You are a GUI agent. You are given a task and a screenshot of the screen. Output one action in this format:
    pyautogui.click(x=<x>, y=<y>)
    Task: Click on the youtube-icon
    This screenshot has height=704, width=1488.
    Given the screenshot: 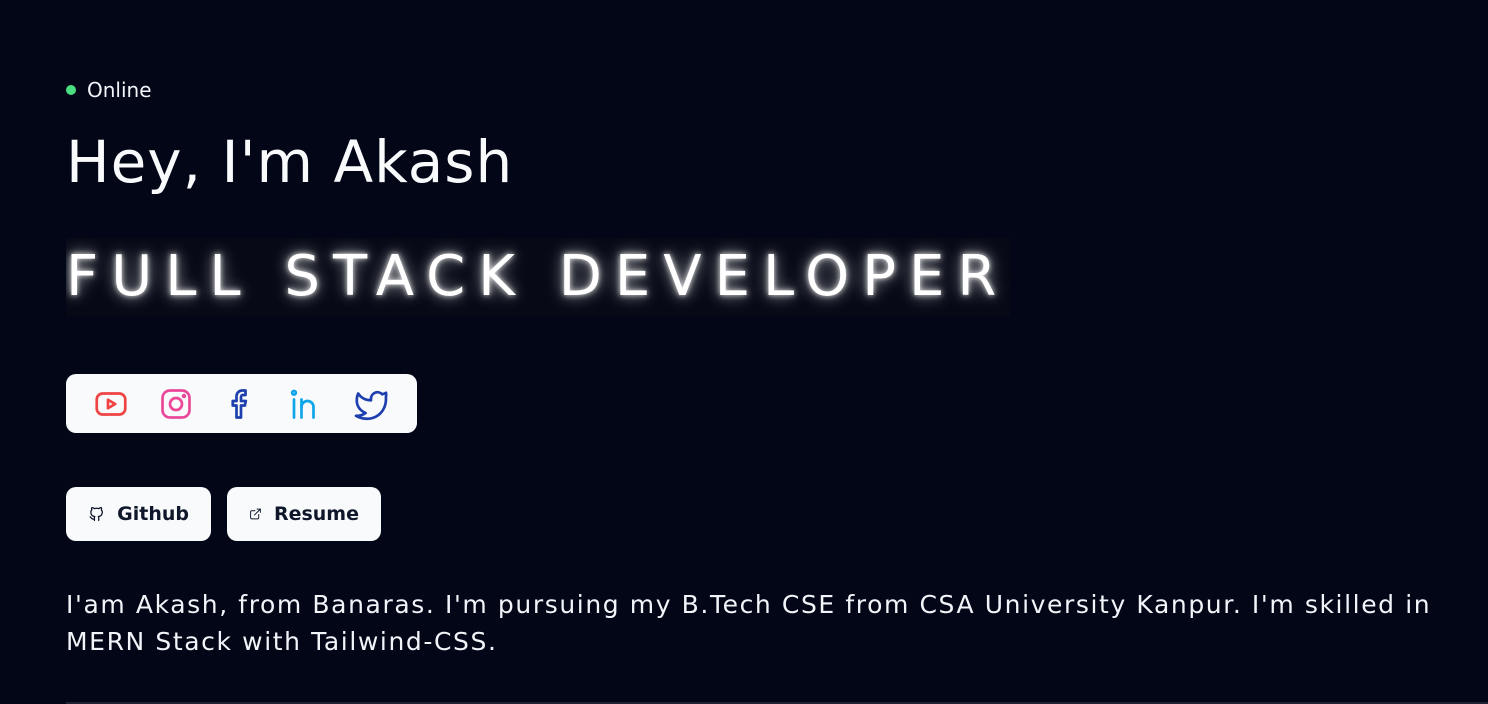 What is the action you would take?
    pyautogui.click(x=111, y=404)
    